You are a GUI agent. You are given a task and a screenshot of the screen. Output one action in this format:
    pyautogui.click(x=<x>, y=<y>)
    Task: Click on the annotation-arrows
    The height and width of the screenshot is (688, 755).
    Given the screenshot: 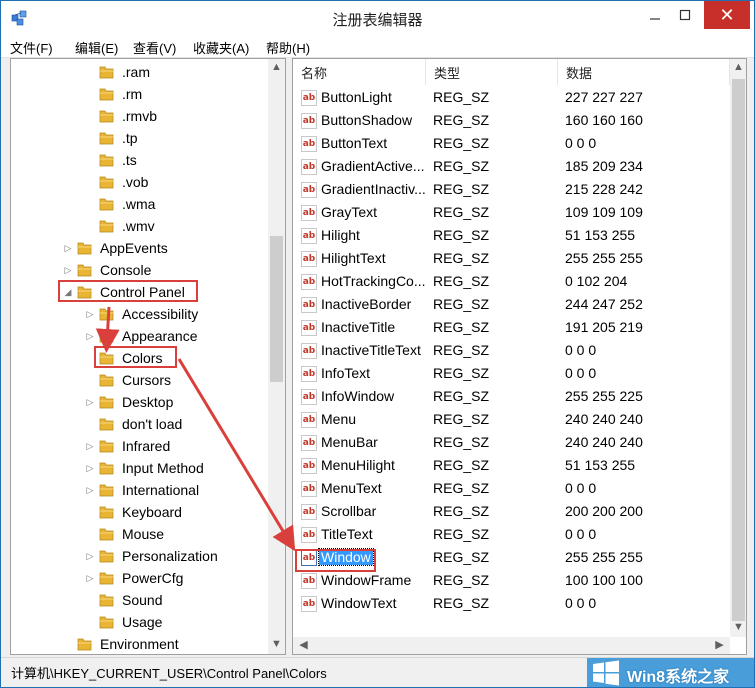 What is the action you would take?
    pyautogui.click(x=195, y=429)
    